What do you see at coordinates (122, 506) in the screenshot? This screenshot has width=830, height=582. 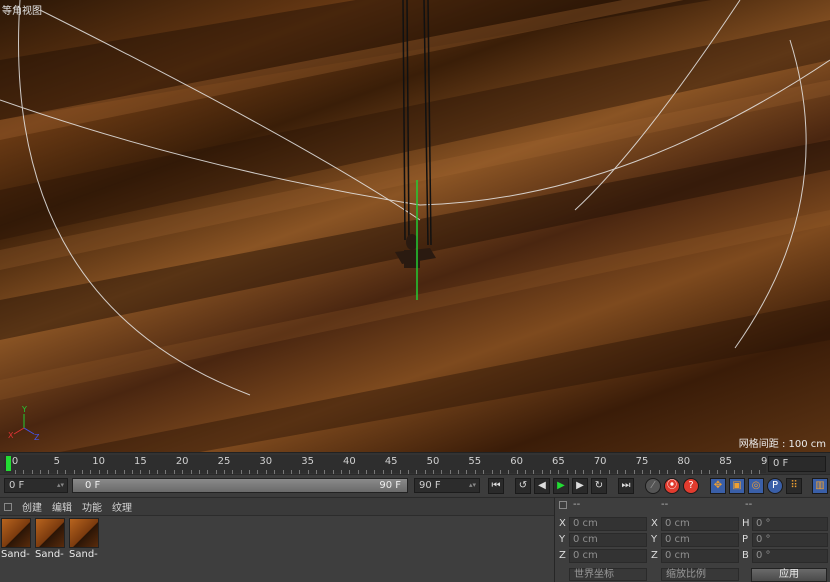 I see `menu-texture: 纹理` at bounding box center [122, 506].